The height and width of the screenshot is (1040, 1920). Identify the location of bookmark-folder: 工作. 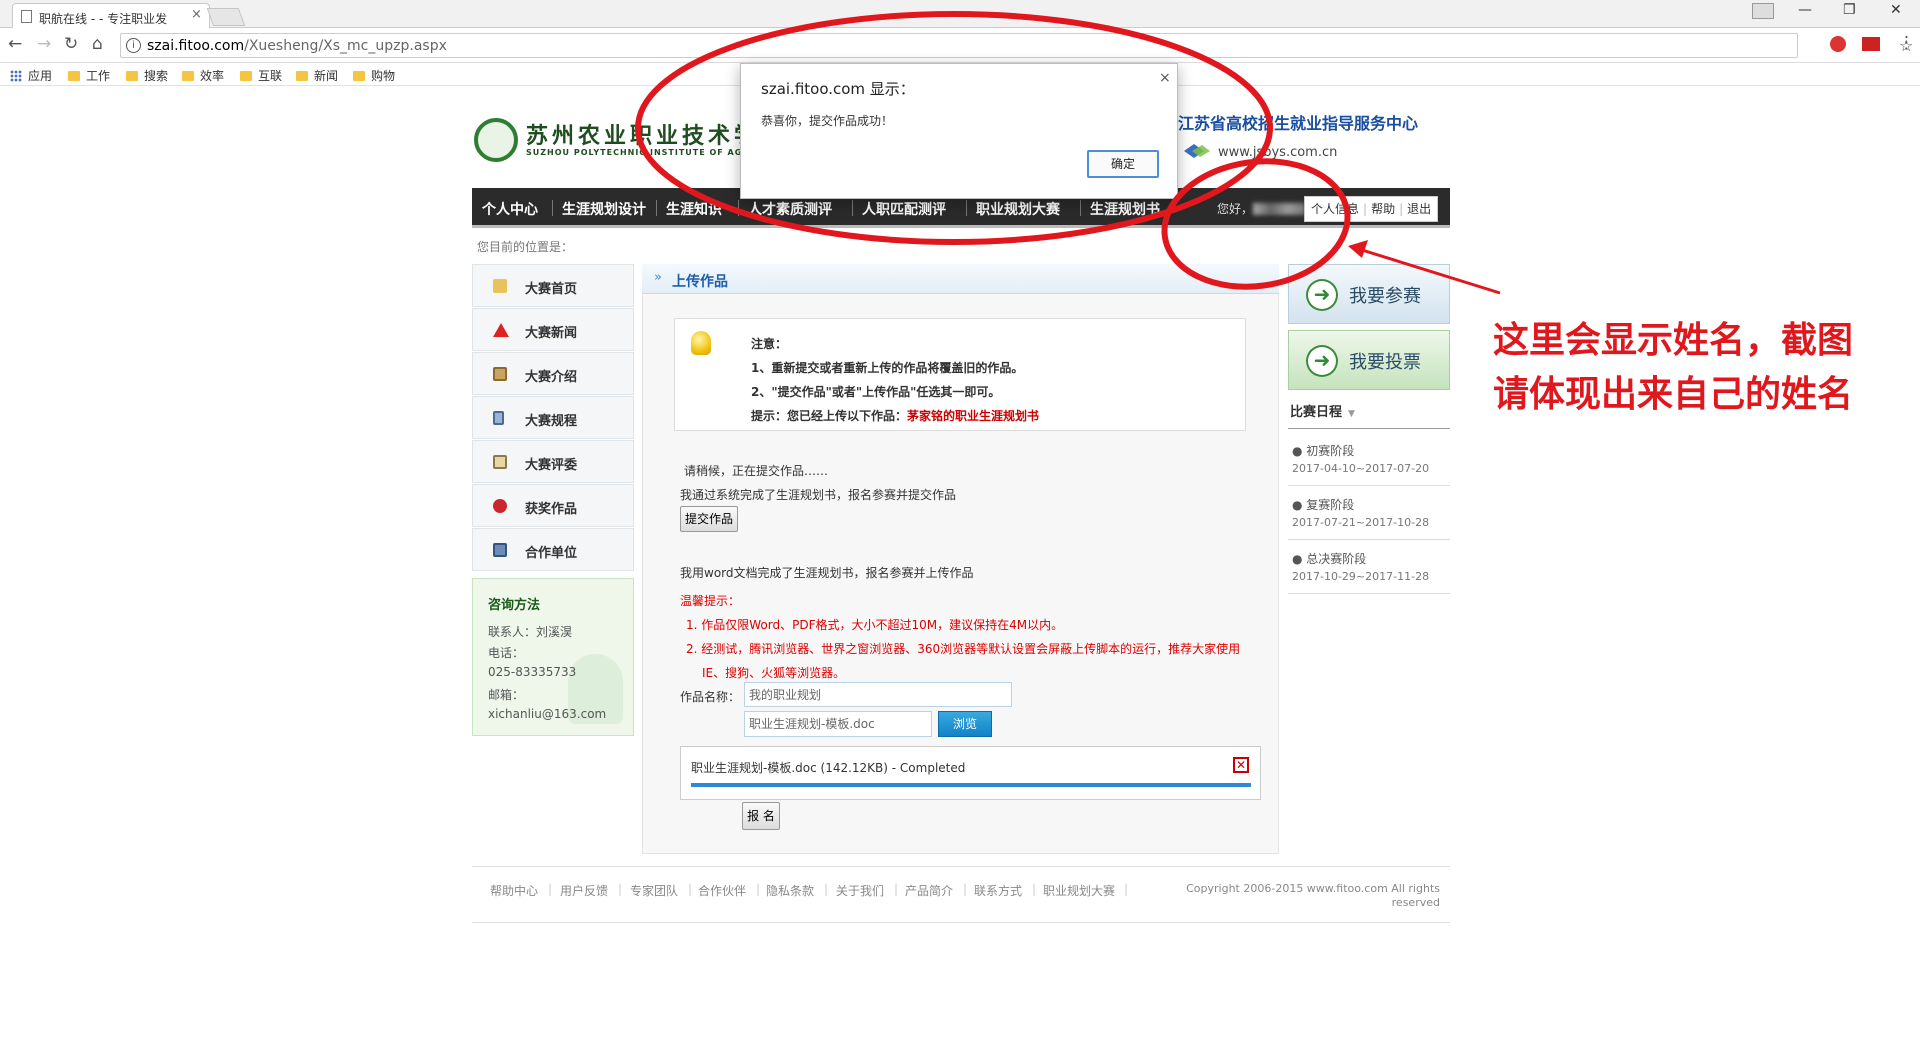
(89, 75).